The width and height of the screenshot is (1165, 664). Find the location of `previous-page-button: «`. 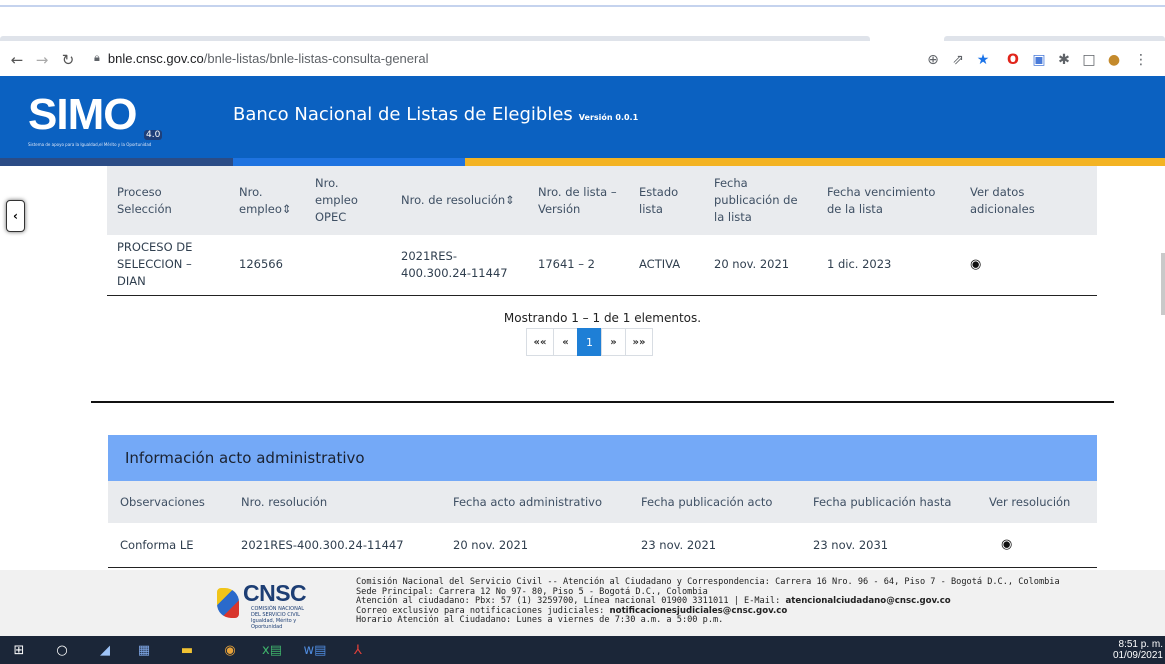

previous-page-button: « is located at coordinates (565, 342).